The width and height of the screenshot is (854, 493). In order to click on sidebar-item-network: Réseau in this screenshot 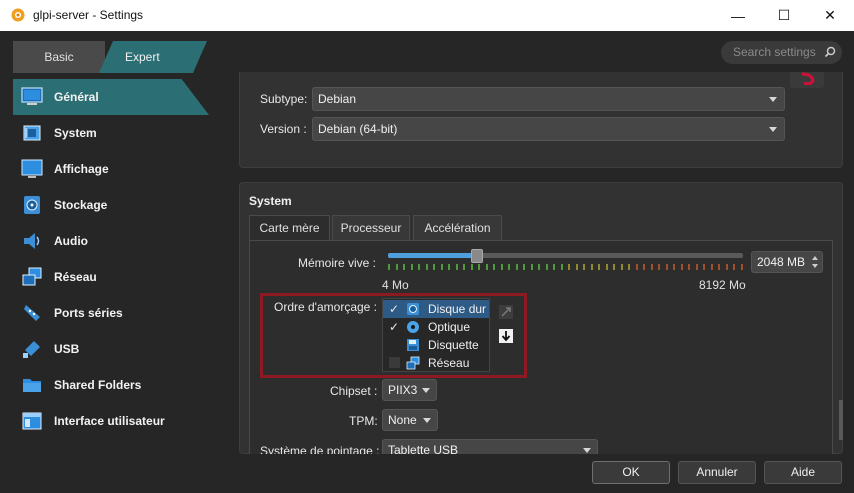, I will do `click(111, 277)`.